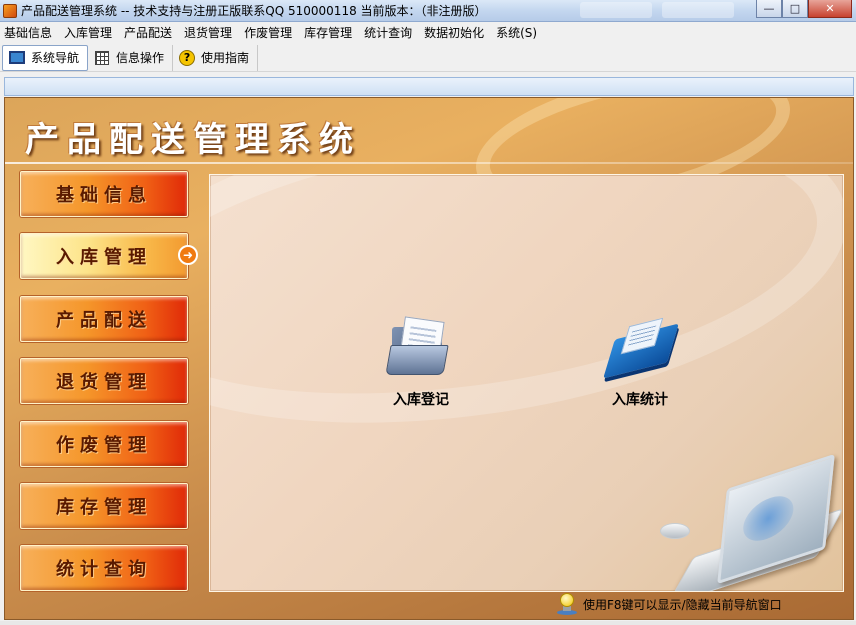  What do you see at coordinates (657, 10) in the screenshot?
I see `title-bar-decoration` at bounding box center [657, 10].